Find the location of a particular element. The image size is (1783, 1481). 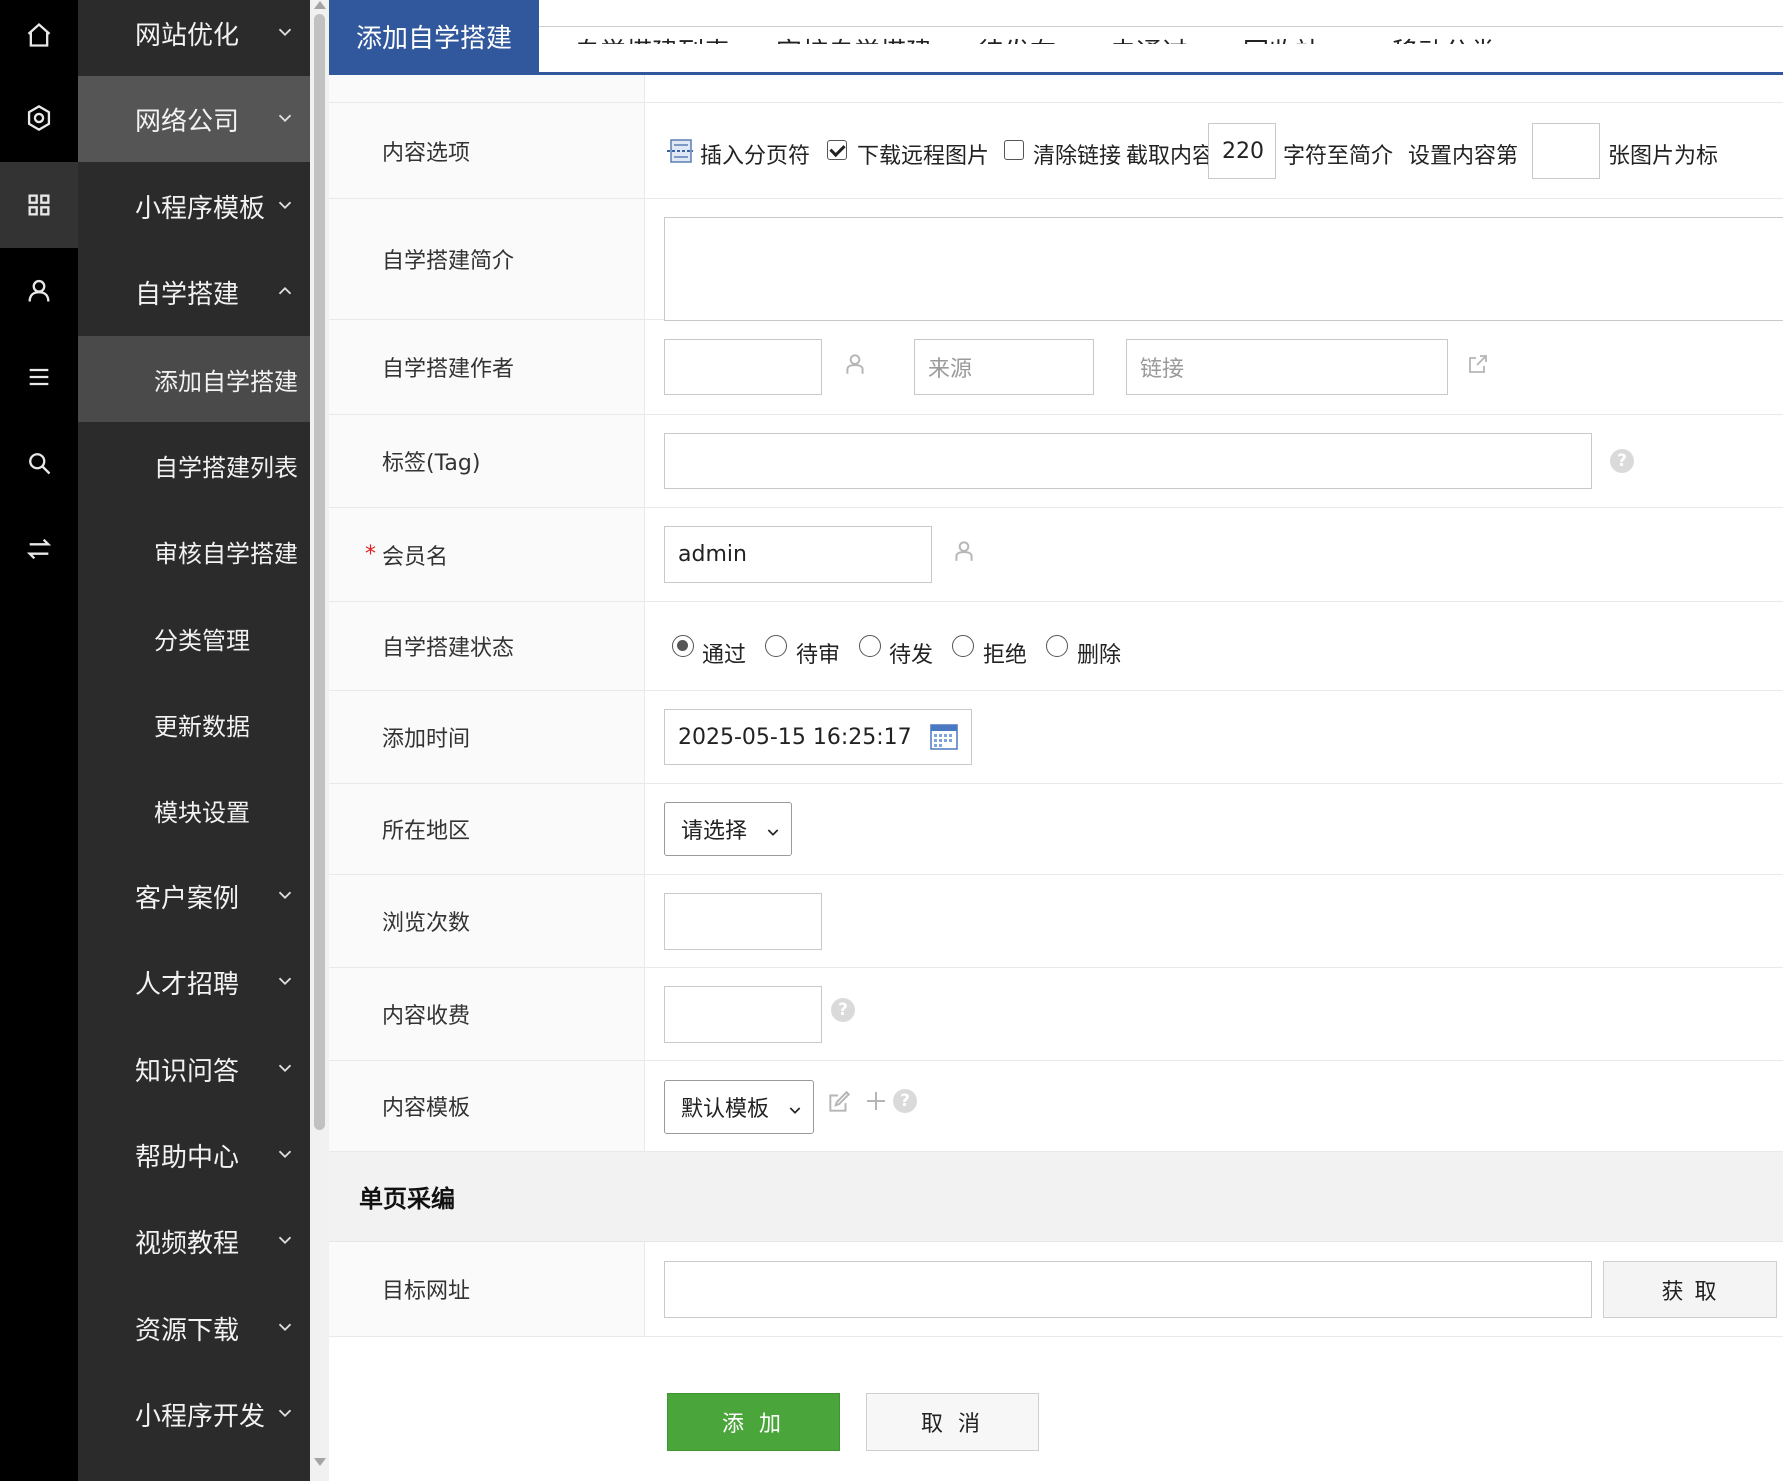

status-radio-deleted is located at coordinates (1057, 646).